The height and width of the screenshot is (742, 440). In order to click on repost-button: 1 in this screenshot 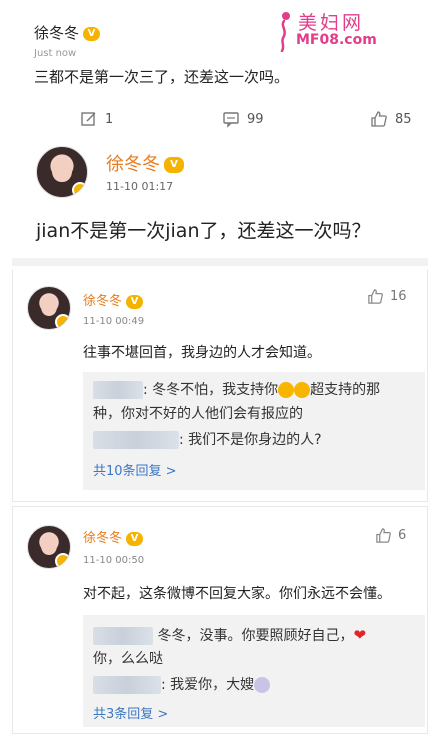, I will do `click(96, 119)`.